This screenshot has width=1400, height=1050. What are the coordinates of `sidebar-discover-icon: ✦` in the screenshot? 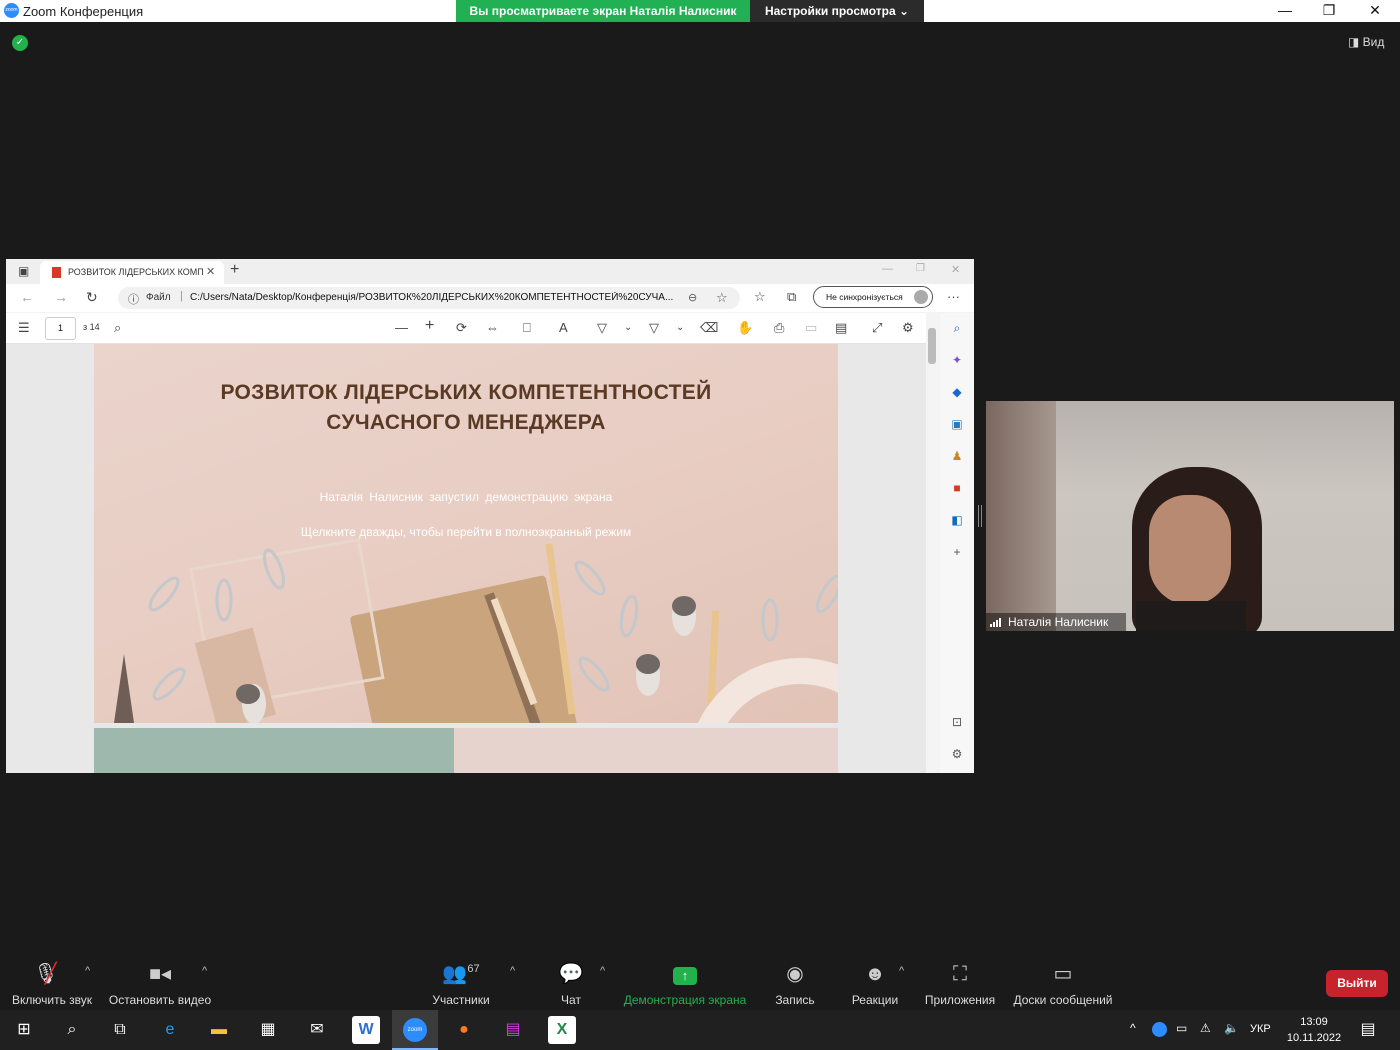 It's located at (957, 360).